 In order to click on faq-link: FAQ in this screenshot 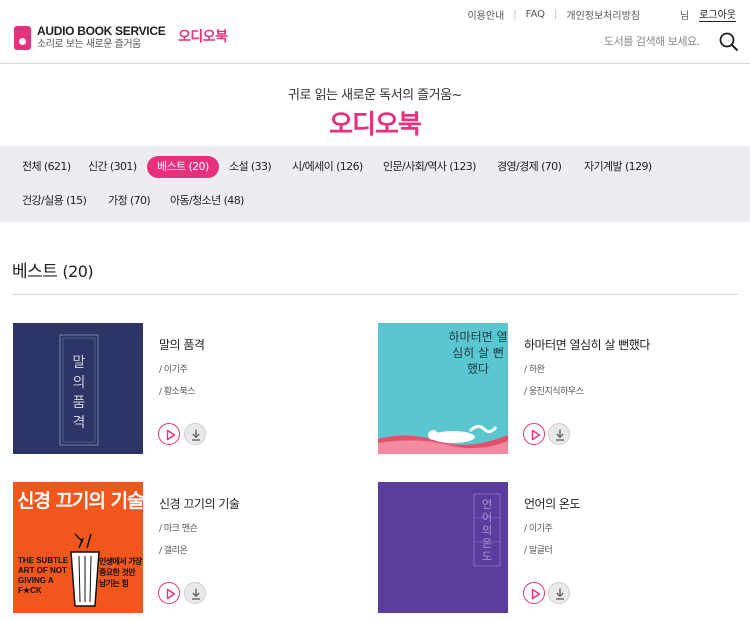, I will do `click(535, 14)`.